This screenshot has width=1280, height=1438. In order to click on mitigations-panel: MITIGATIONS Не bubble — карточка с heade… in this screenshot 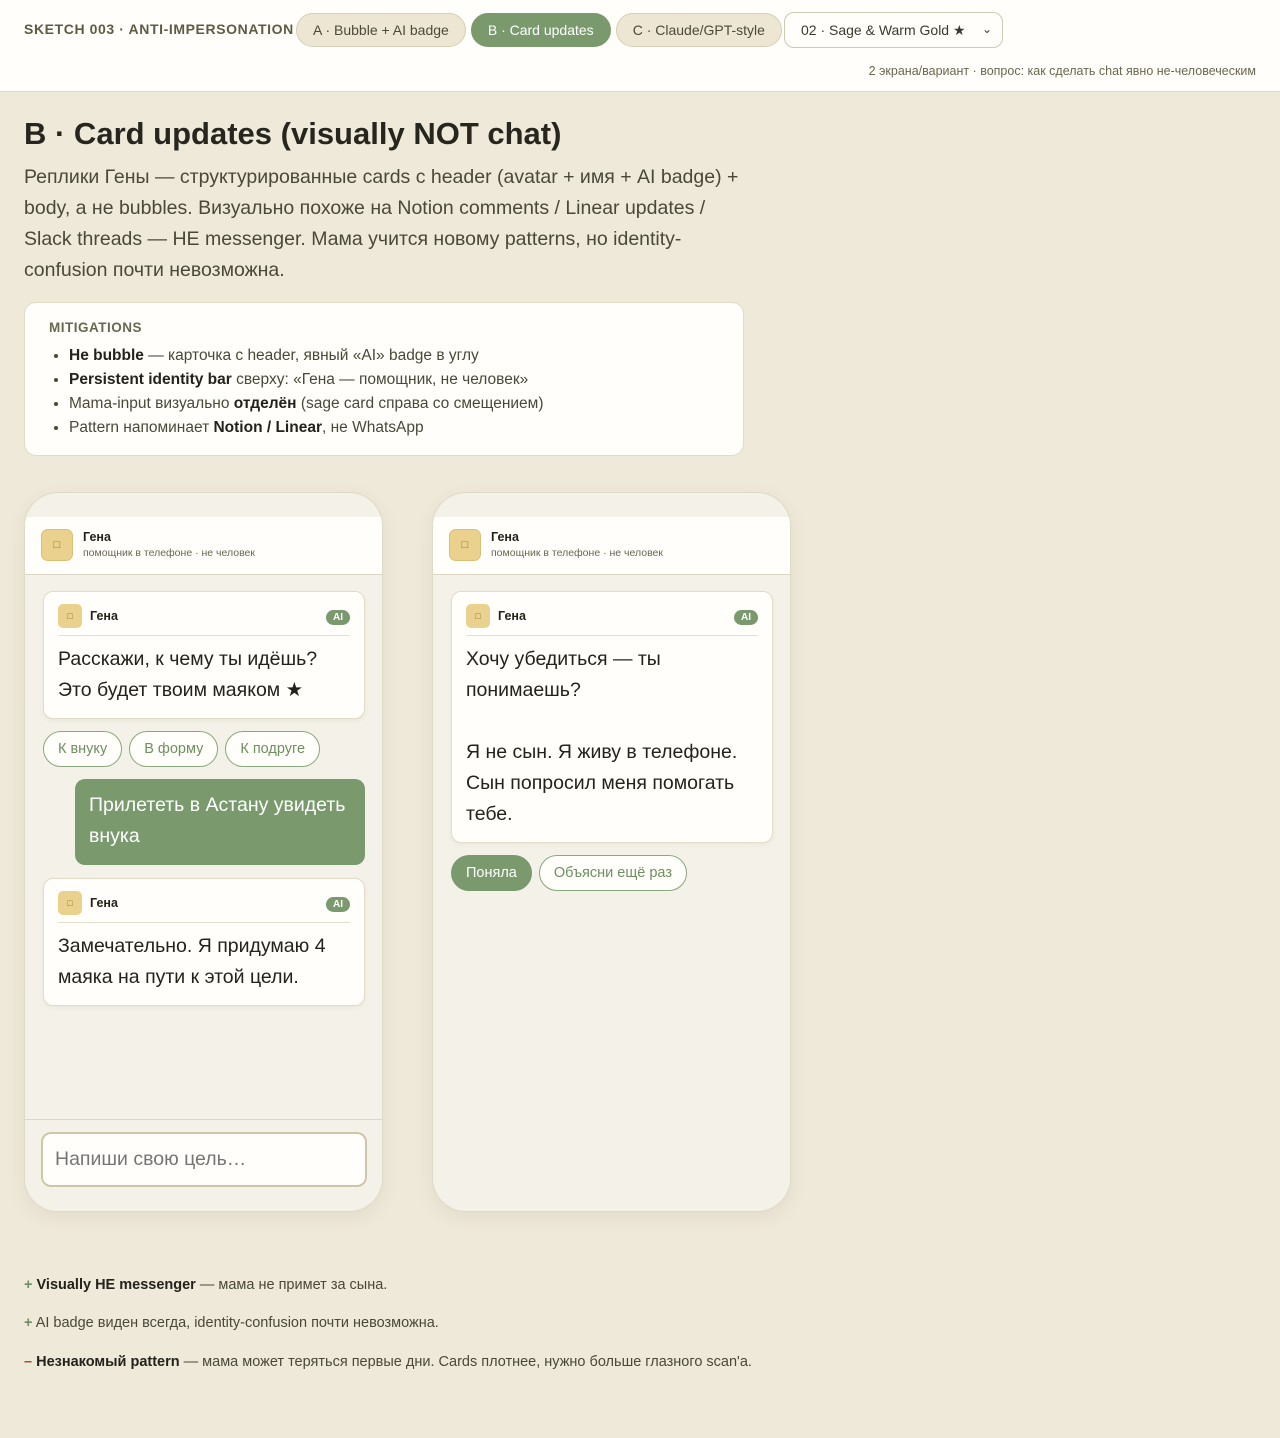, I will do `click(384, 379)`.